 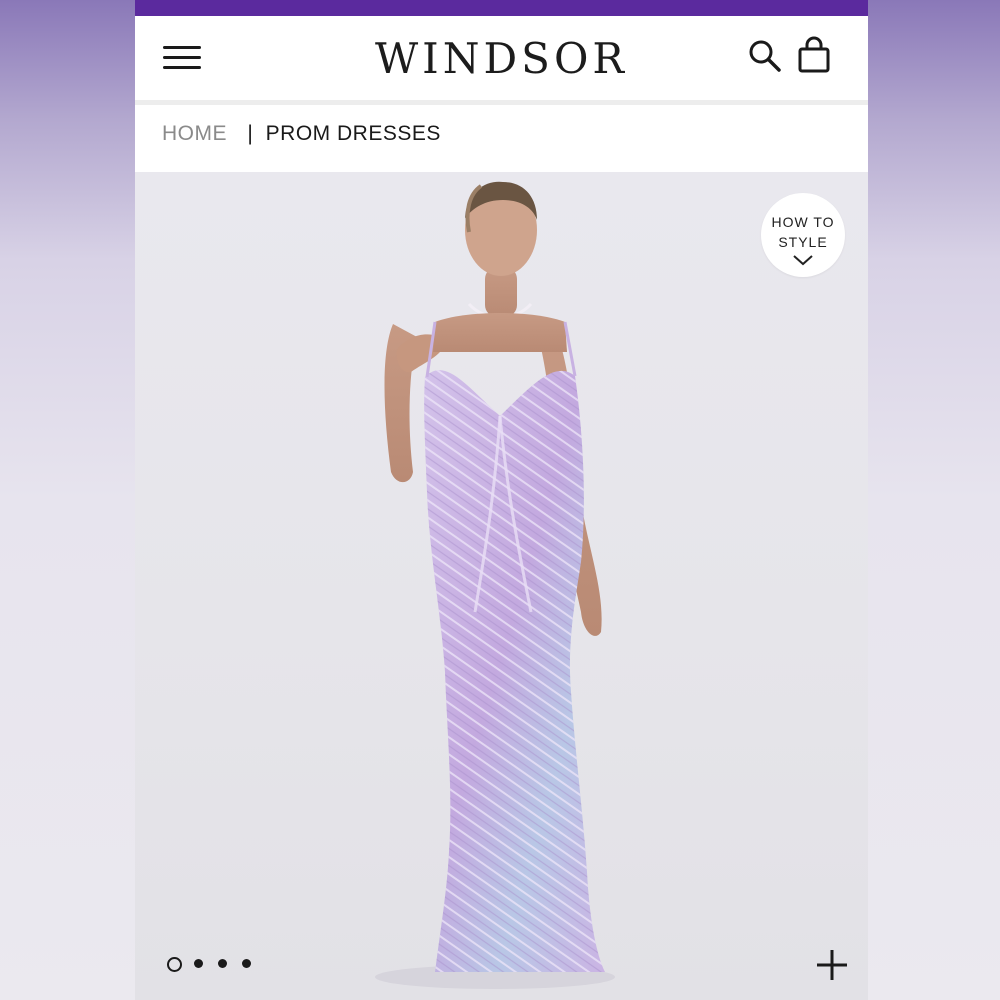 I want to click on plus-icon, so click(x=832, y=965).